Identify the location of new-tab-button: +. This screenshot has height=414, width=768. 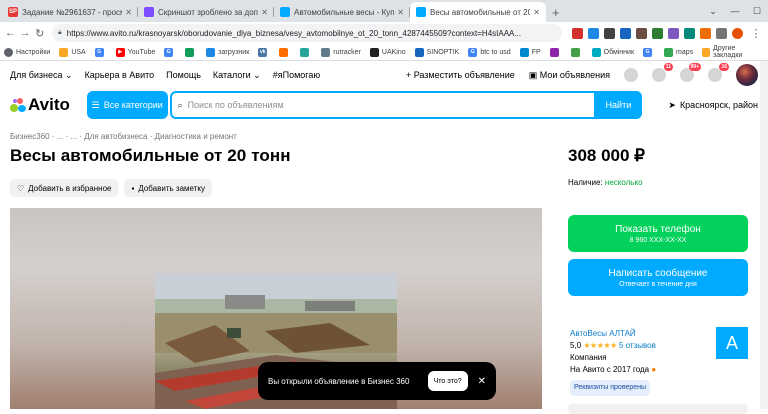
(556, 12).